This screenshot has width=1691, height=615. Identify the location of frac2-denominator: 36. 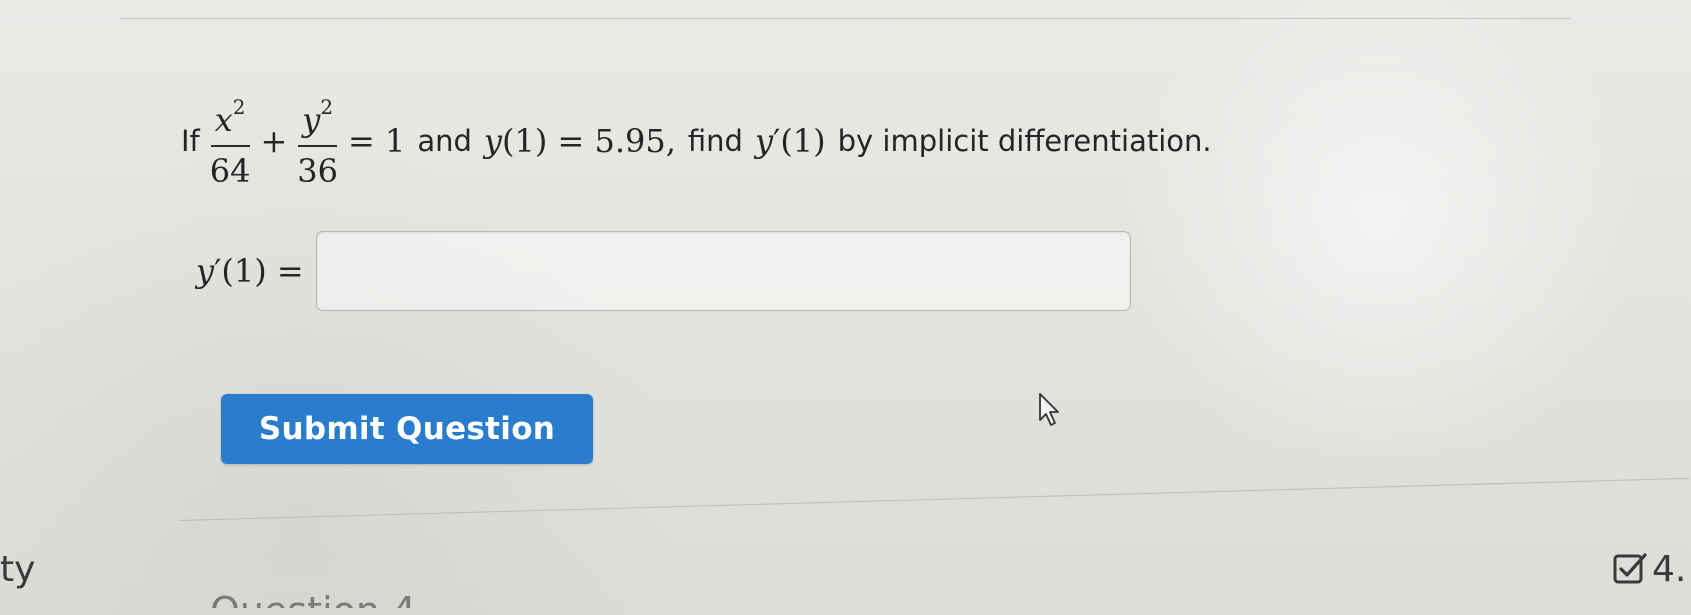
(318, 171).